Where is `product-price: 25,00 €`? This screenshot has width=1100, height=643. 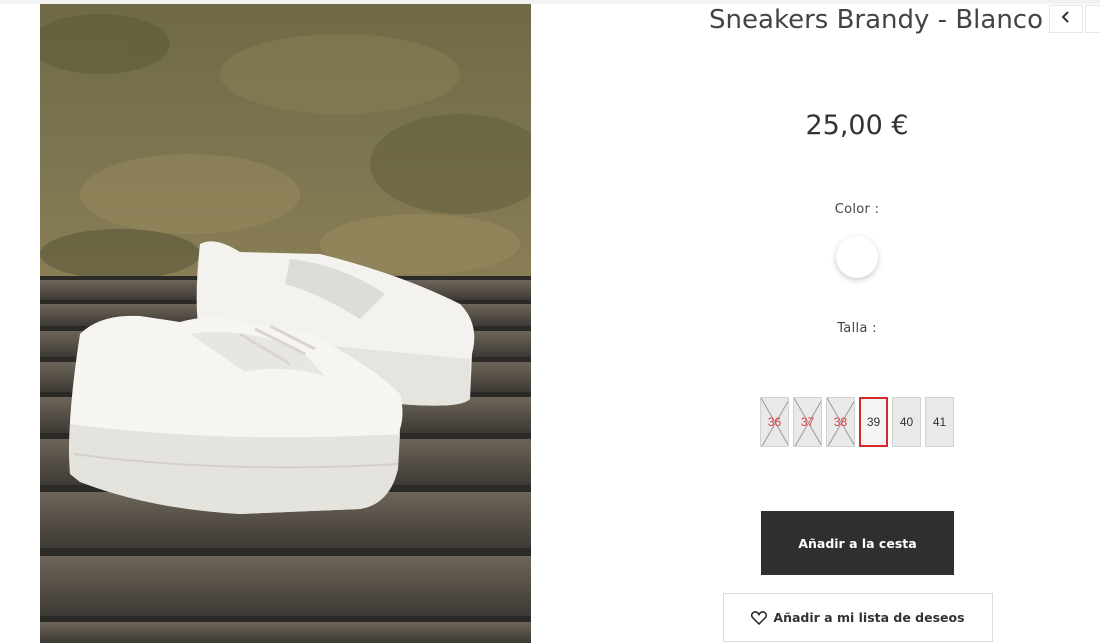
product-price: 25,00 € is located at coordinates (857, 125).